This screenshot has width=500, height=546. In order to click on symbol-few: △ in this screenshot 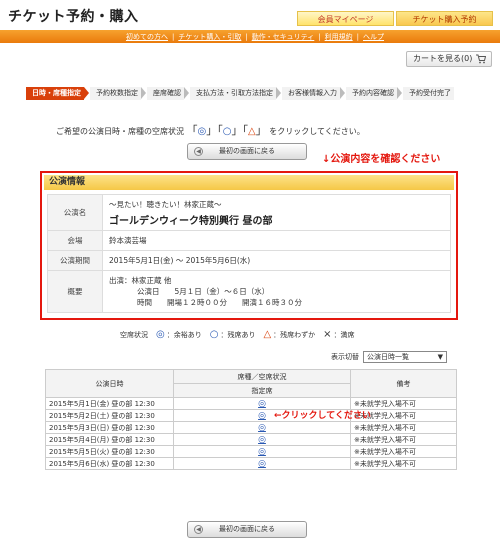, I will do `click(252, 131)`.